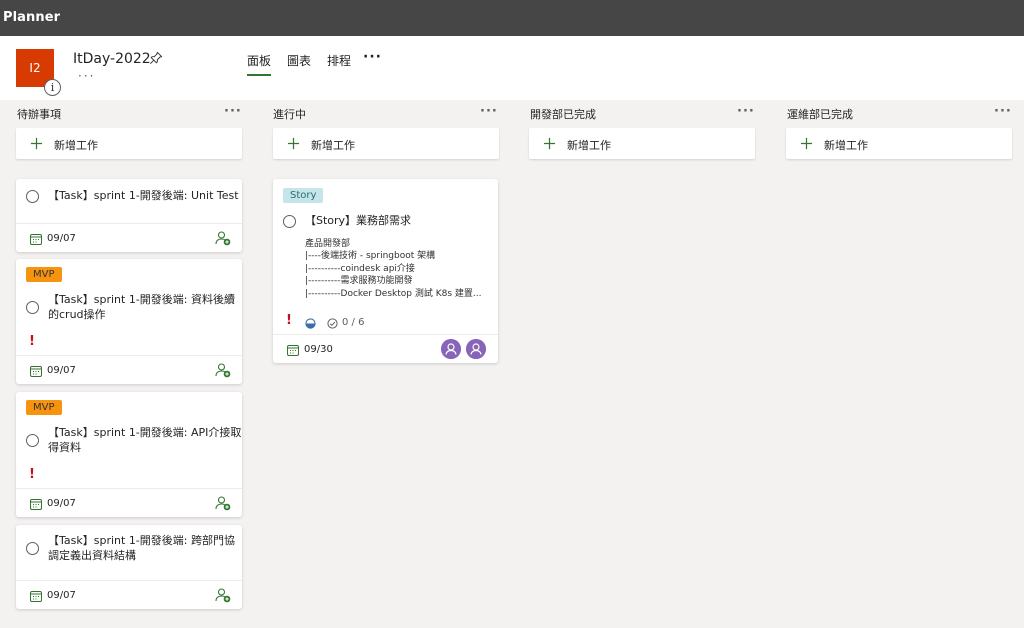 Image resolution: width=1024 pixels, height=628 pixels. What do you see at coordinates (141, 307) in the screenshot?
I see `task-title: 【Task】sprint 1-開發後端: 資料後續 的crud操作` at bounding box center [141, 307].